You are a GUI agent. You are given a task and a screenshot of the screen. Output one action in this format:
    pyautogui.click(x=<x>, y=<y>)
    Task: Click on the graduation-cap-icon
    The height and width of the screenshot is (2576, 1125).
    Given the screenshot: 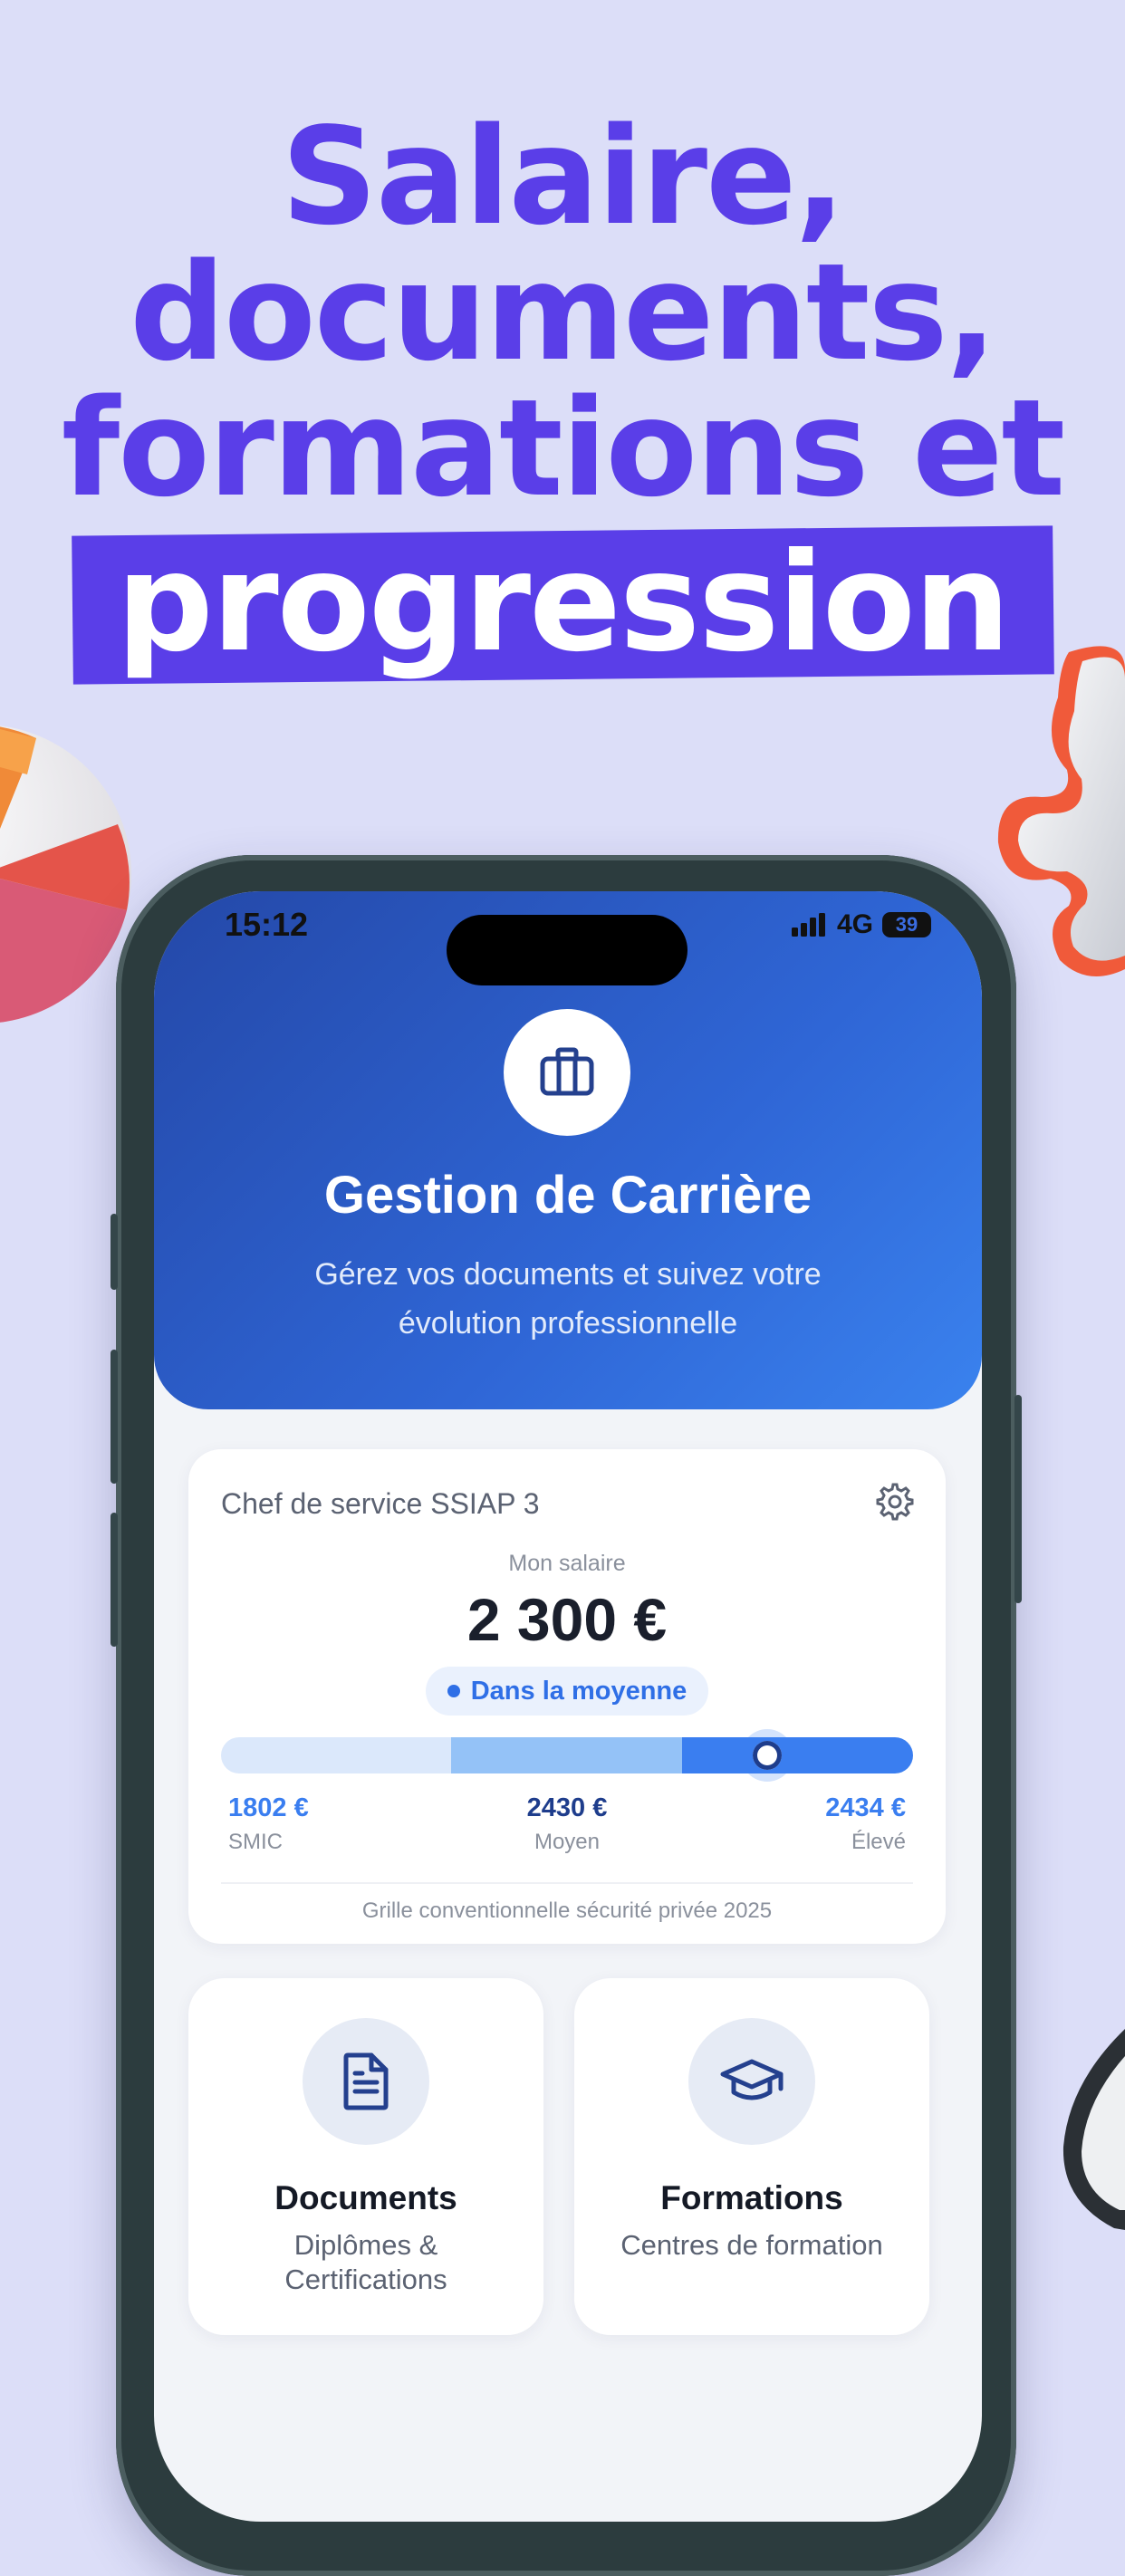 What is the action you would take?
    pyautogui.click(x=752, y=2081)
    